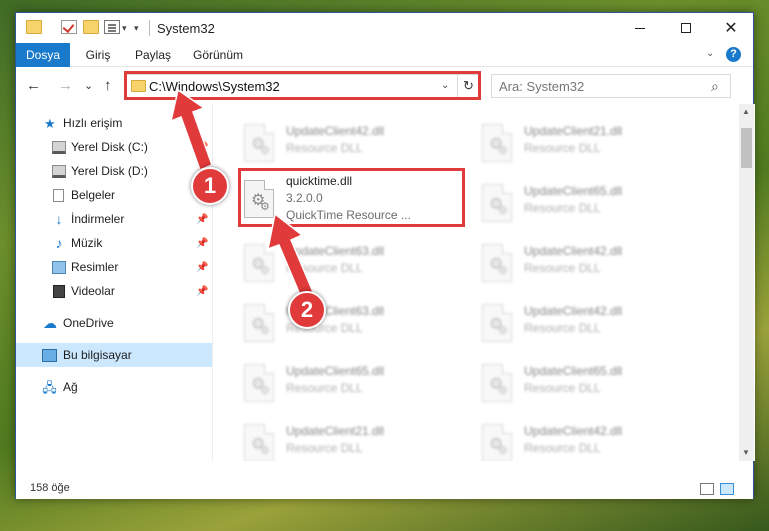 Image resolution: width=769 pixels, height=531 pixels. Describe the element at coordinates (109, 147) in the screenshot. I see `sidebar-item-label: Yerel Disk (C:)` at that location.